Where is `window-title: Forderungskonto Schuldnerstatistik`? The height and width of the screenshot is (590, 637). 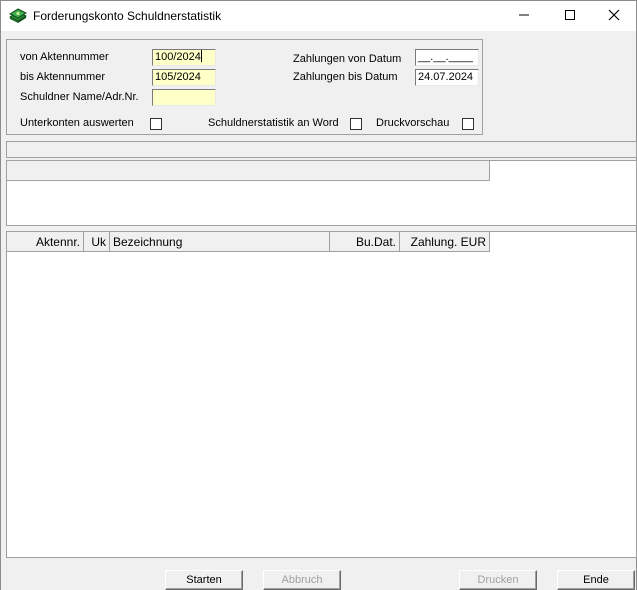 window-title: Forderungskonto Schuldnerstatistik is located at coordinates (127, 16).